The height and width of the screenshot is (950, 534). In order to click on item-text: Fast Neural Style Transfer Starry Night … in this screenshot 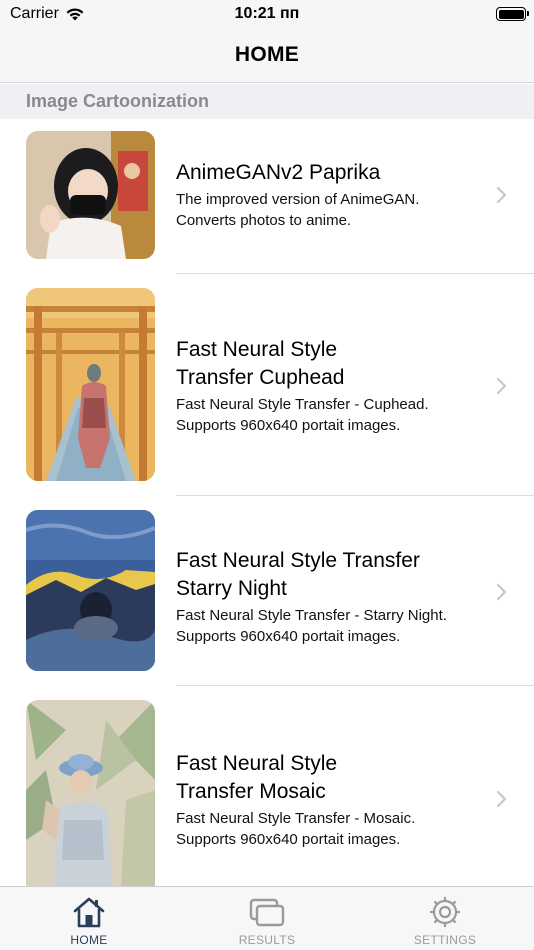, I will do `click(331, 597)`.